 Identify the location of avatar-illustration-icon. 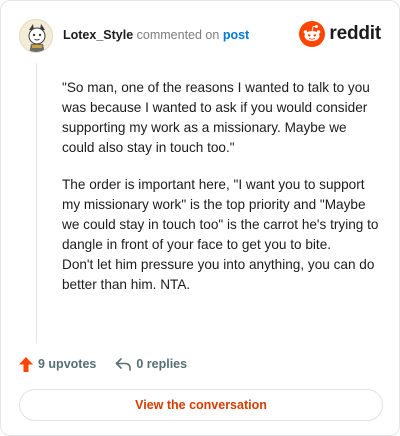
(36, 36).